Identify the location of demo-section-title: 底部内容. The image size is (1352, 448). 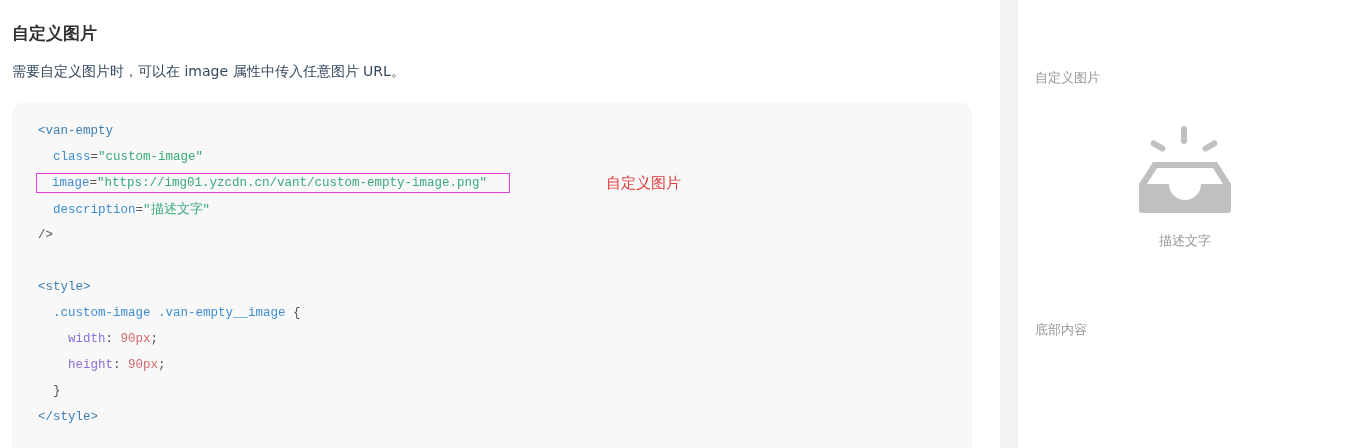
(1061, 330).